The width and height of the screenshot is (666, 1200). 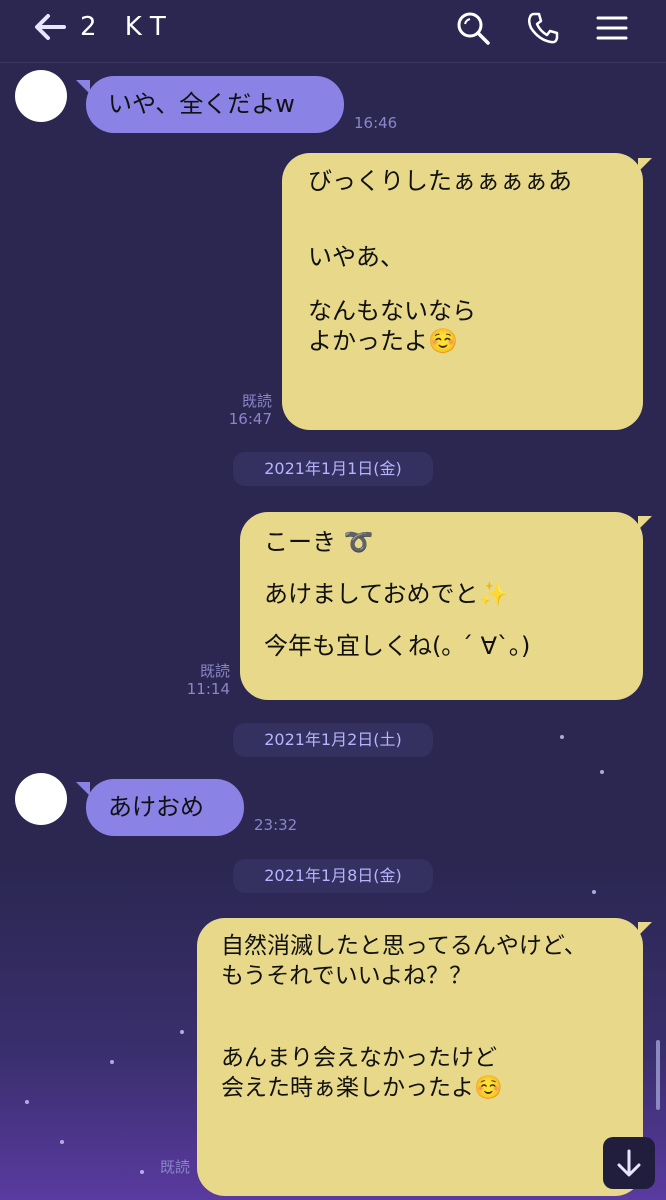 What do you see at coordinates (397, 646) in the screenshot?
I see `message-text: 今年も宜しくね(｡ ´ ∀`｡)` at bounding box center [397, 646].